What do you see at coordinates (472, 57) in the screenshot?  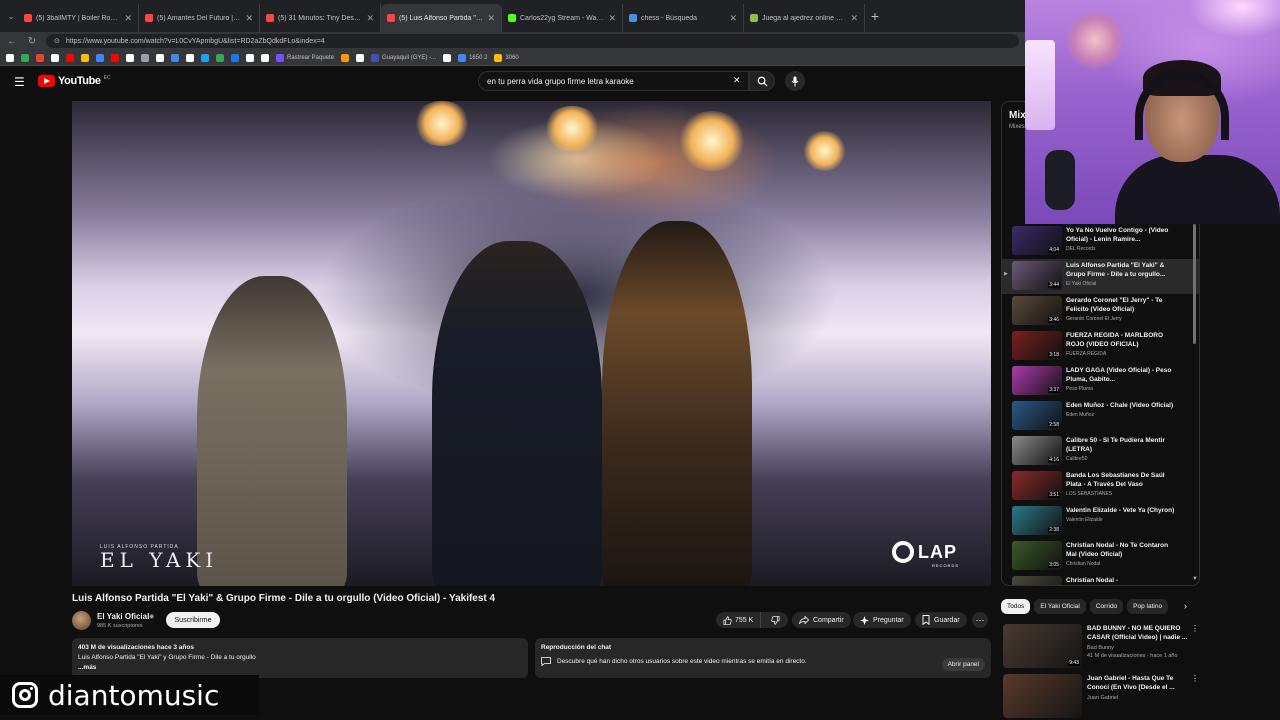 I see `bookmark-item: 1650 2` at bounding box center [472, 57].